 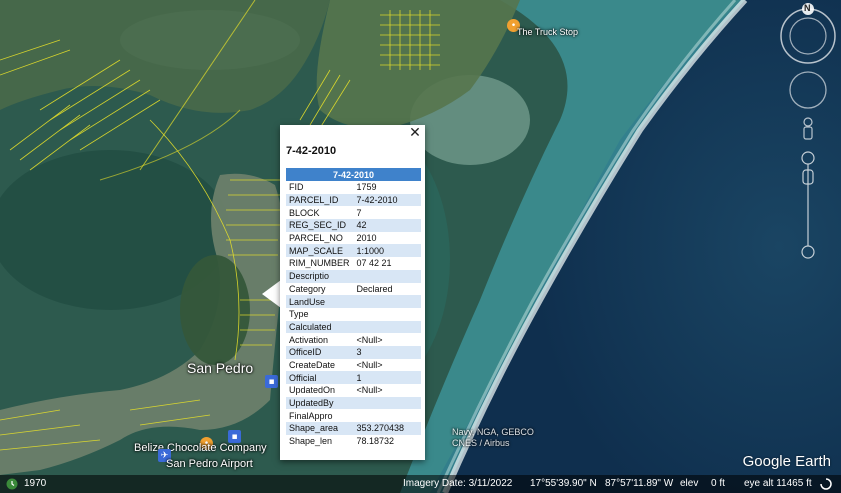 What do you see at coordinates (387, 377) in the screenshot?
I see `attribute-value: 1` at bounding box center [387, 377].